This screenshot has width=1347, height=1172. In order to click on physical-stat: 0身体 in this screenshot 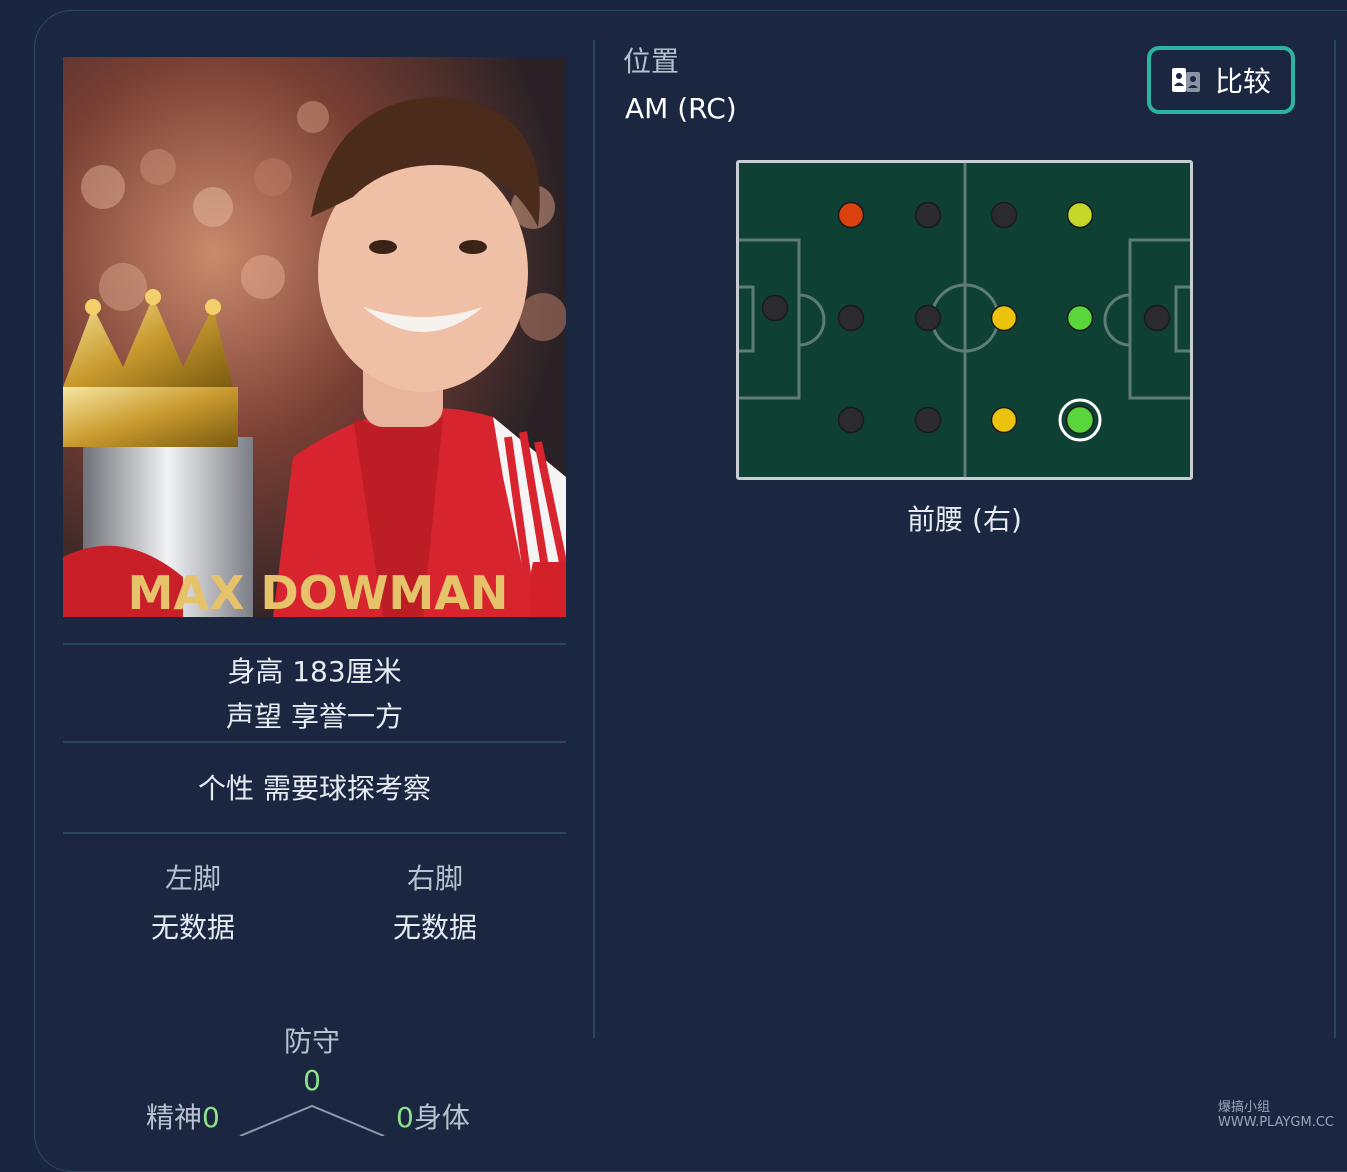, I will do `click(433, 1116)`.